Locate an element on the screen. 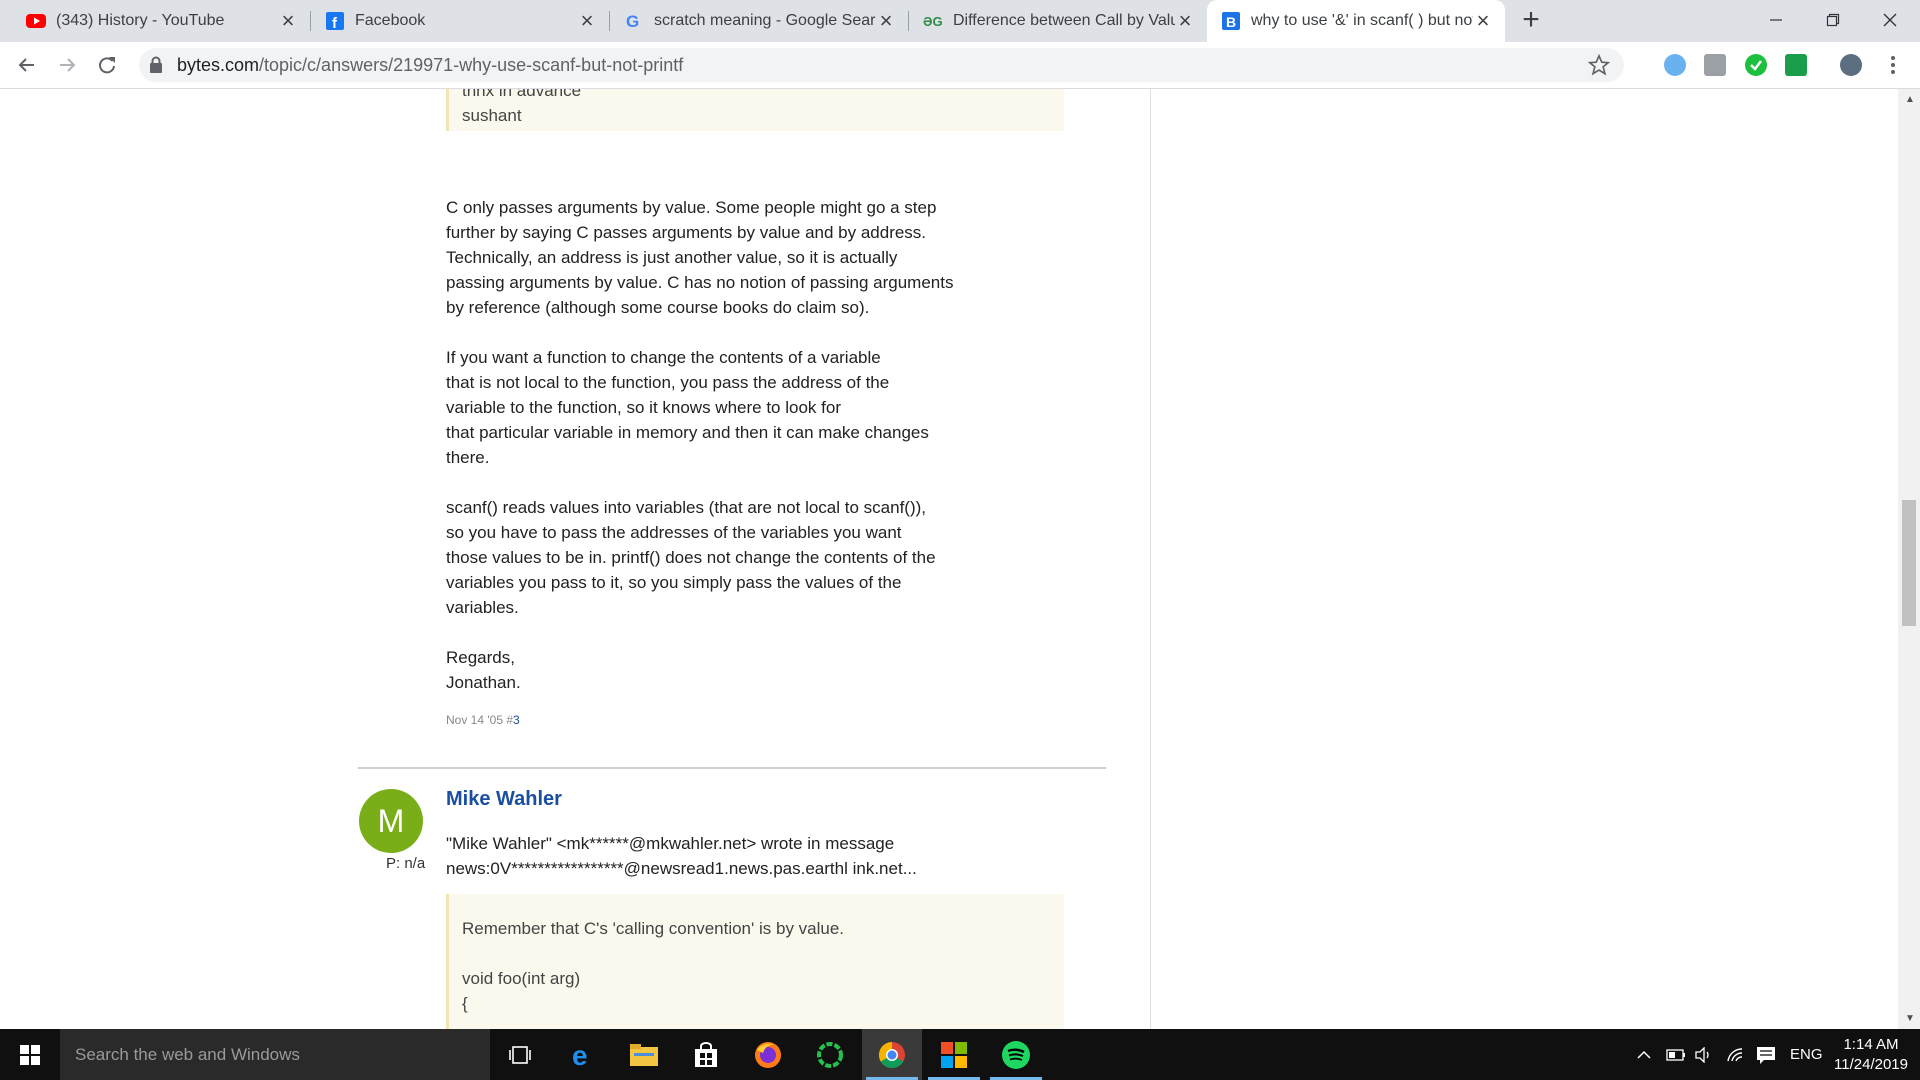  extension-profile-icon is located at coordinates (1715, 65).